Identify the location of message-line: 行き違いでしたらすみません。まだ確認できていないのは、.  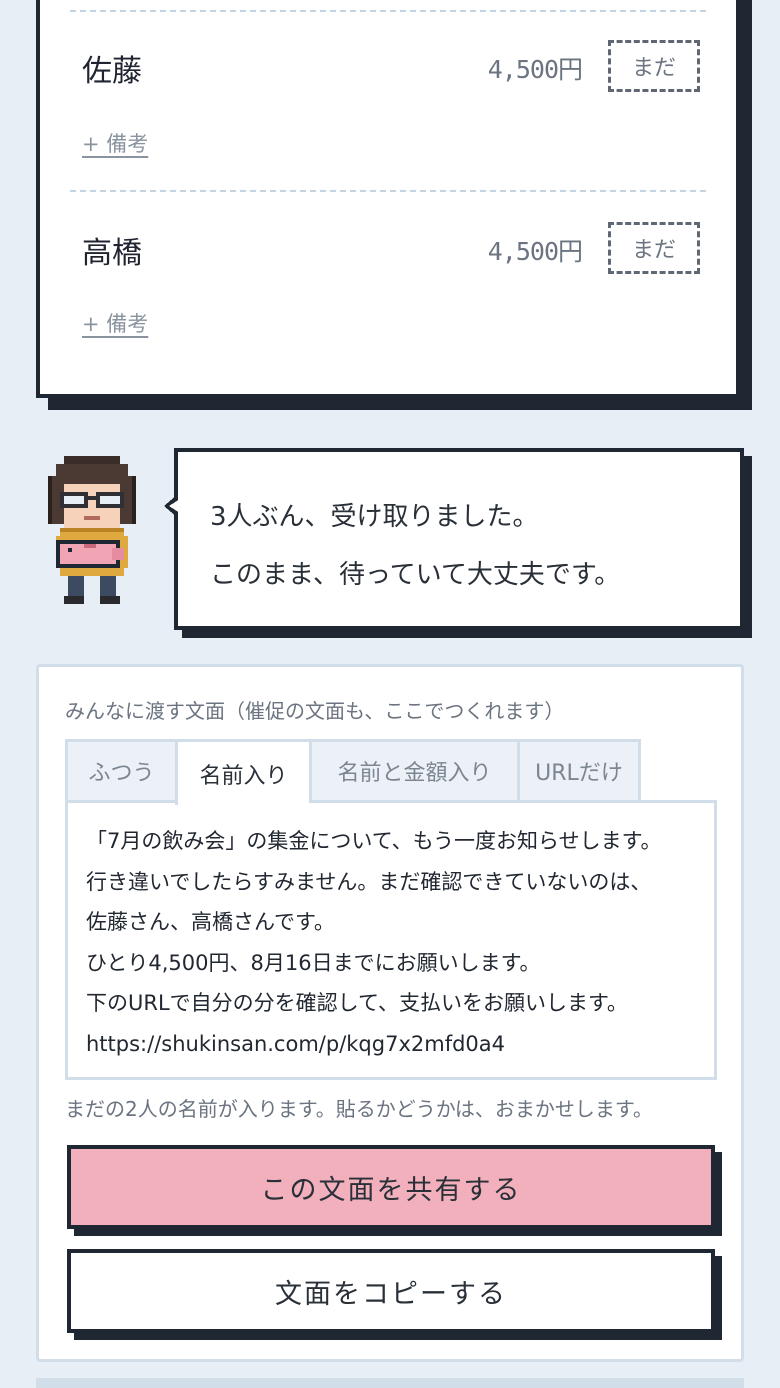
(369, 881).